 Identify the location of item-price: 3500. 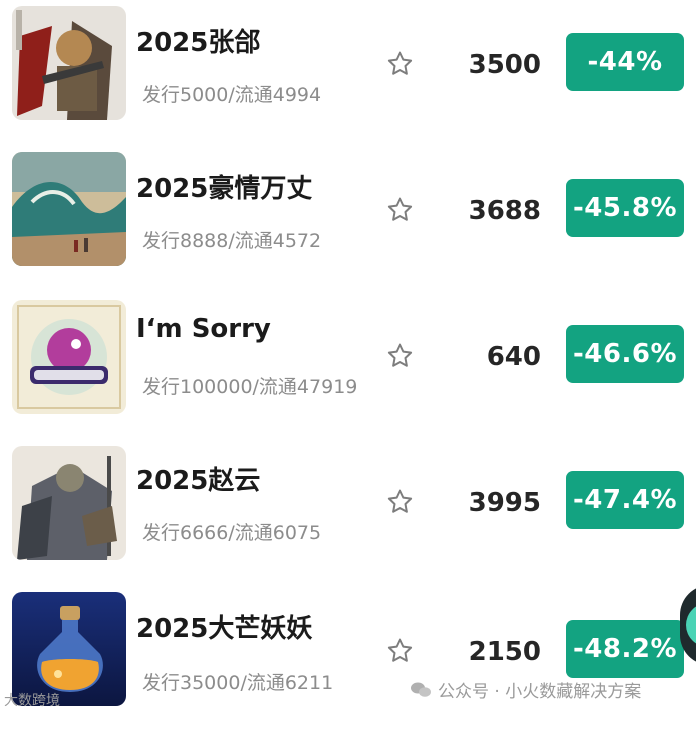
(504, 65).